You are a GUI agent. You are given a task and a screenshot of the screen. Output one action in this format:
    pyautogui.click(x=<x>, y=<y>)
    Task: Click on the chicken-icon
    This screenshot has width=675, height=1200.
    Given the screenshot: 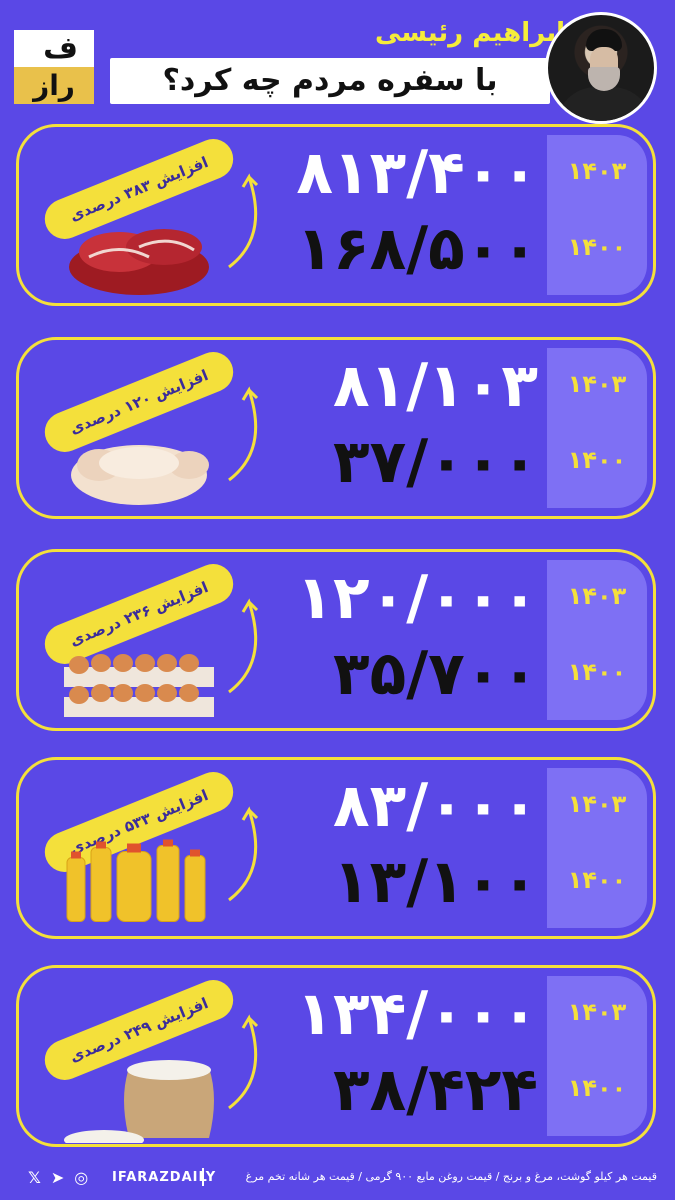 What is the action you would take?
    pyautogui.click(x=140, y=475)
    